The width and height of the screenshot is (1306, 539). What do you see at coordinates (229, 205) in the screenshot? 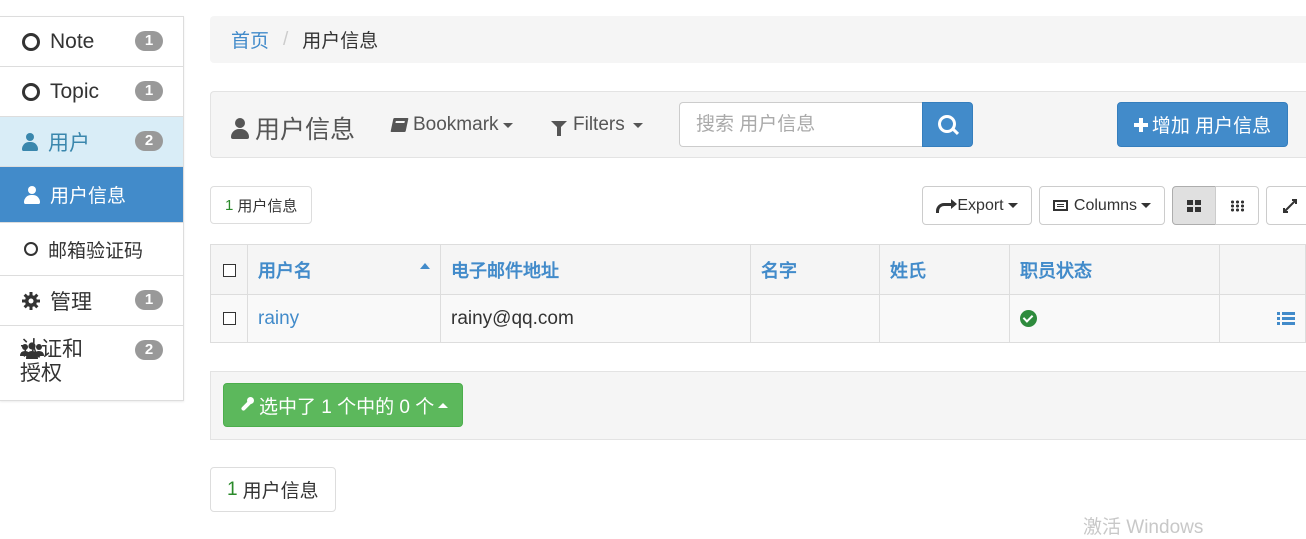
I see `result-count-number: 1` at bounding box center [229, 205].